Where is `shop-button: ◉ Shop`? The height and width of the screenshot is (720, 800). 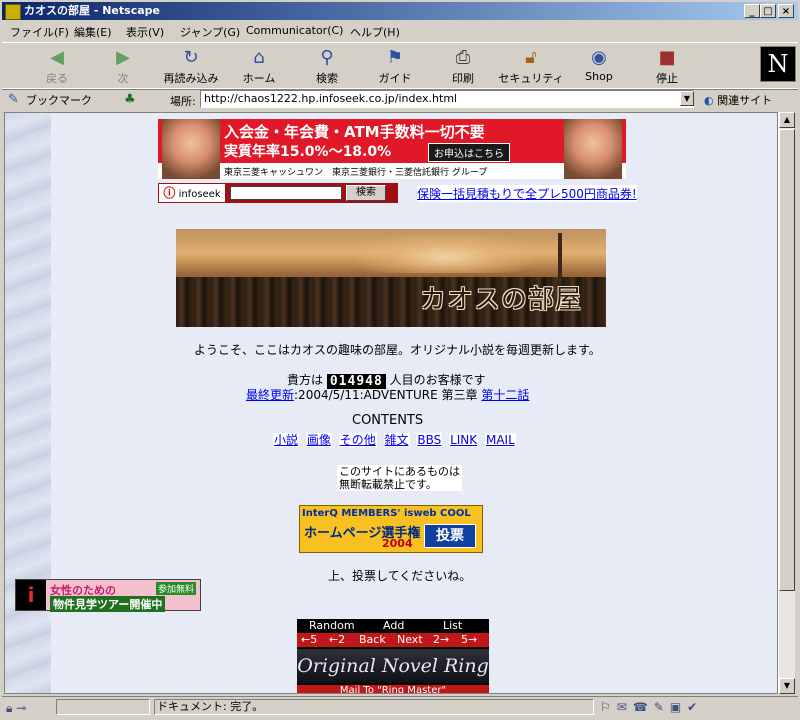 shop-button: ◉ Shop is located at coordinates (599, 66).